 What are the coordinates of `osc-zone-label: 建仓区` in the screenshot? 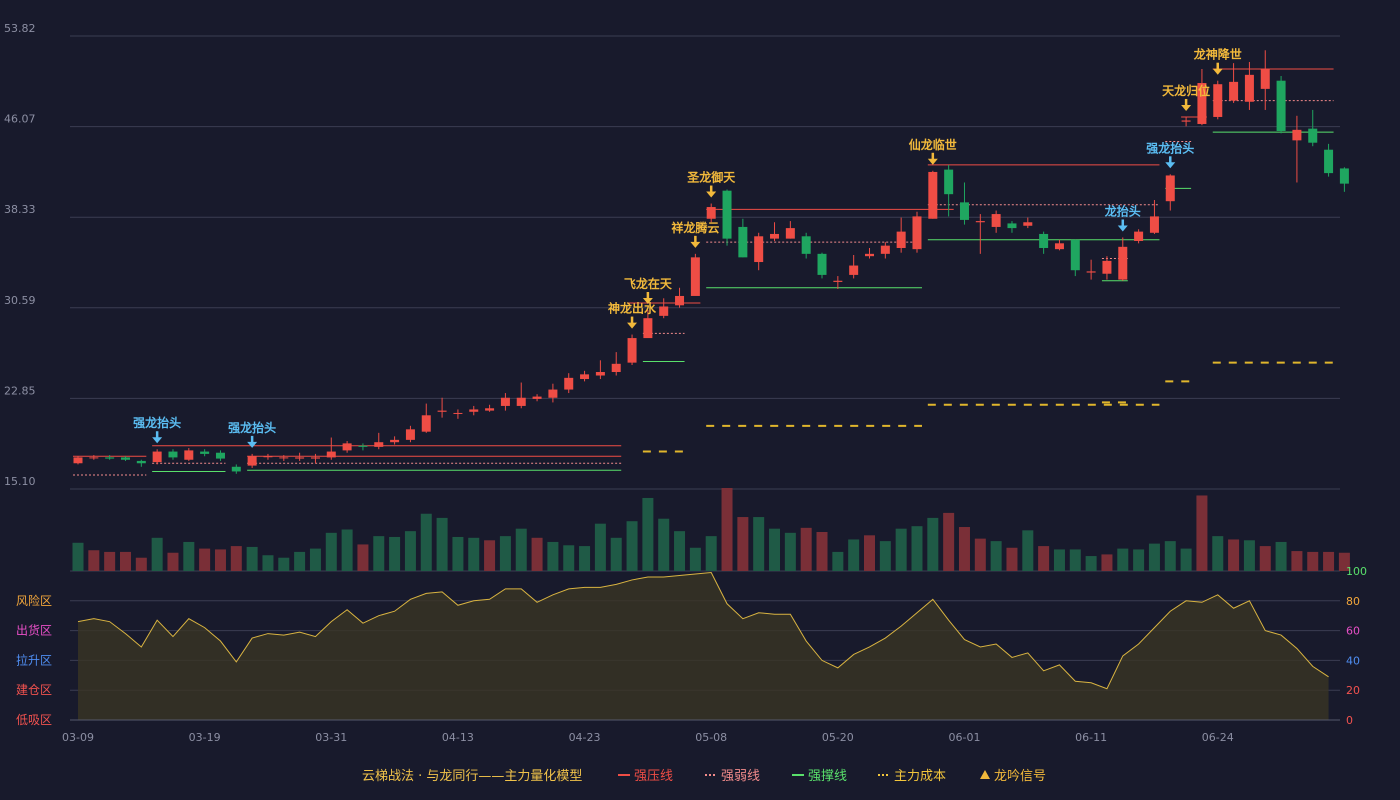 It's located at (34, 690).